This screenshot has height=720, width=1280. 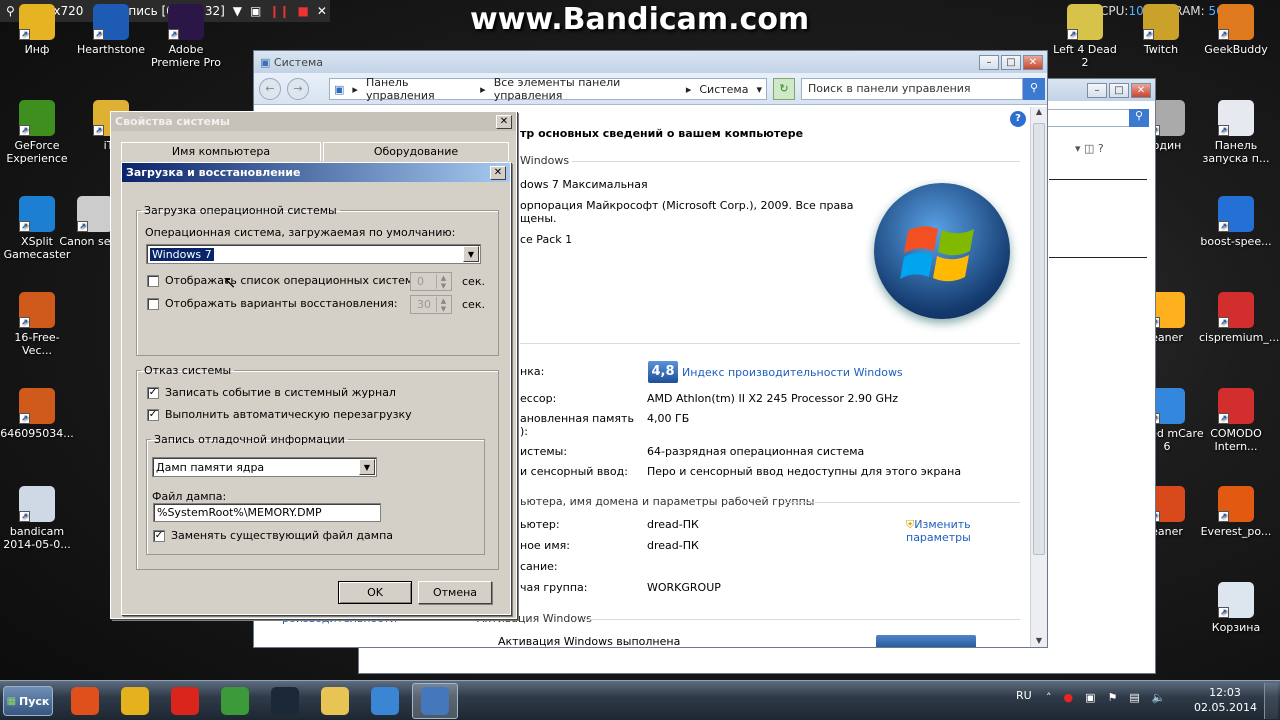 I want to click on taskbar-app-system, so click(x=435, y=701).